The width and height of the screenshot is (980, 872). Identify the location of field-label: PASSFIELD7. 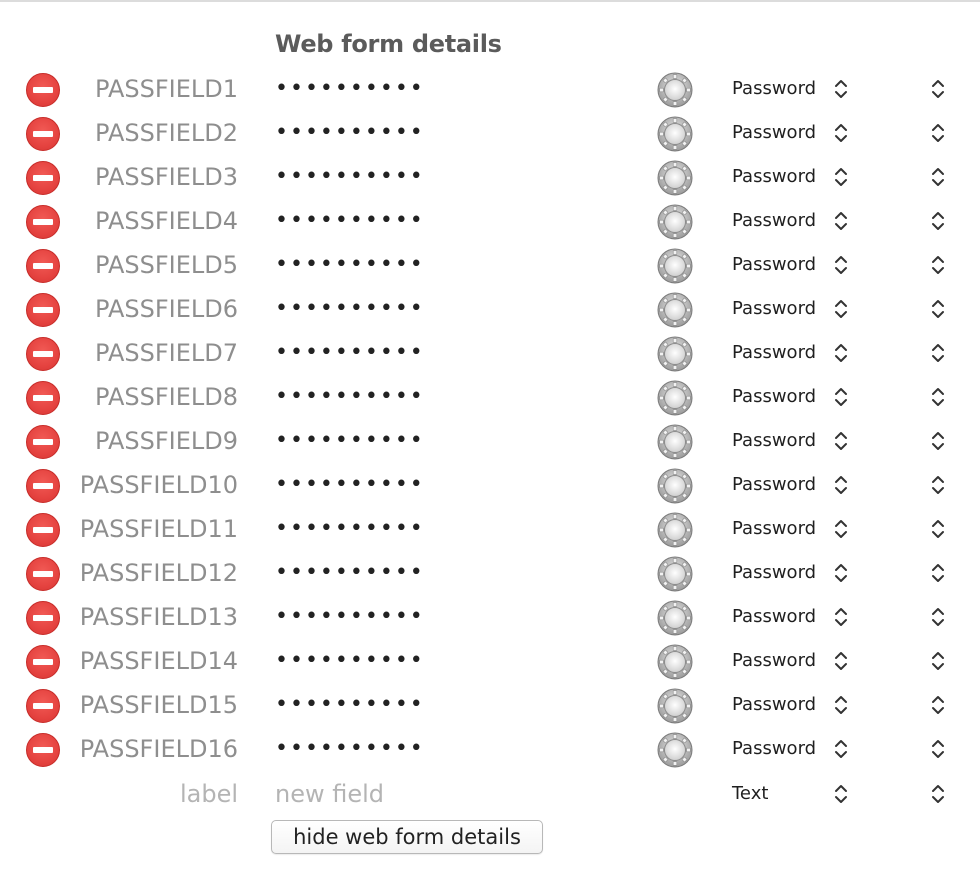
(166, 353).